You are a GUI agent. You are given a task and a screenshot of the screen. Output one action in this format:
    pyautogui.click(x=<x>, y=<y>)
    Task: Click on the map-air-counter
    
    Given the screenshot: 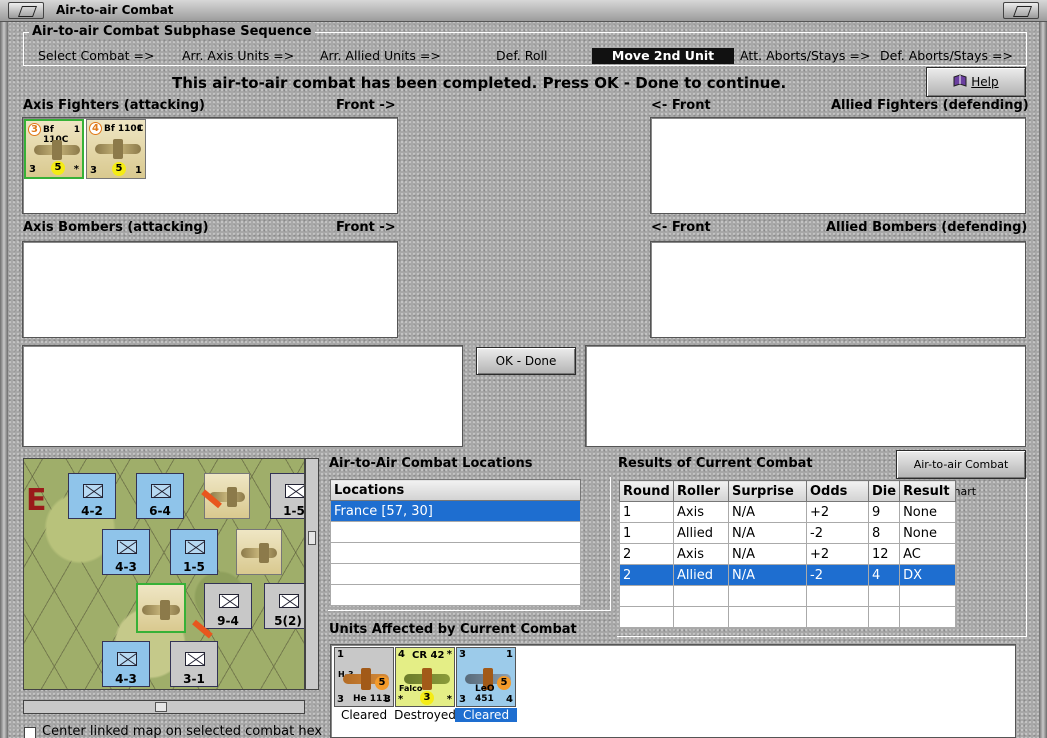 What is the action you would take?
    pyautogui.click(x=259, y=552)
    